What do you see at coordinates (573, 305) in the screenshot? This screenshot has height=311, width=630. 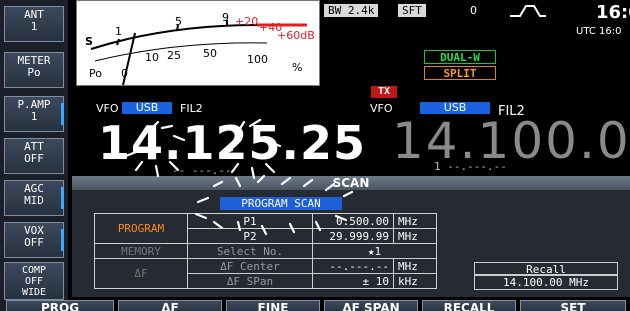 I see `set-key: SET` at bounding box center [573, 305].